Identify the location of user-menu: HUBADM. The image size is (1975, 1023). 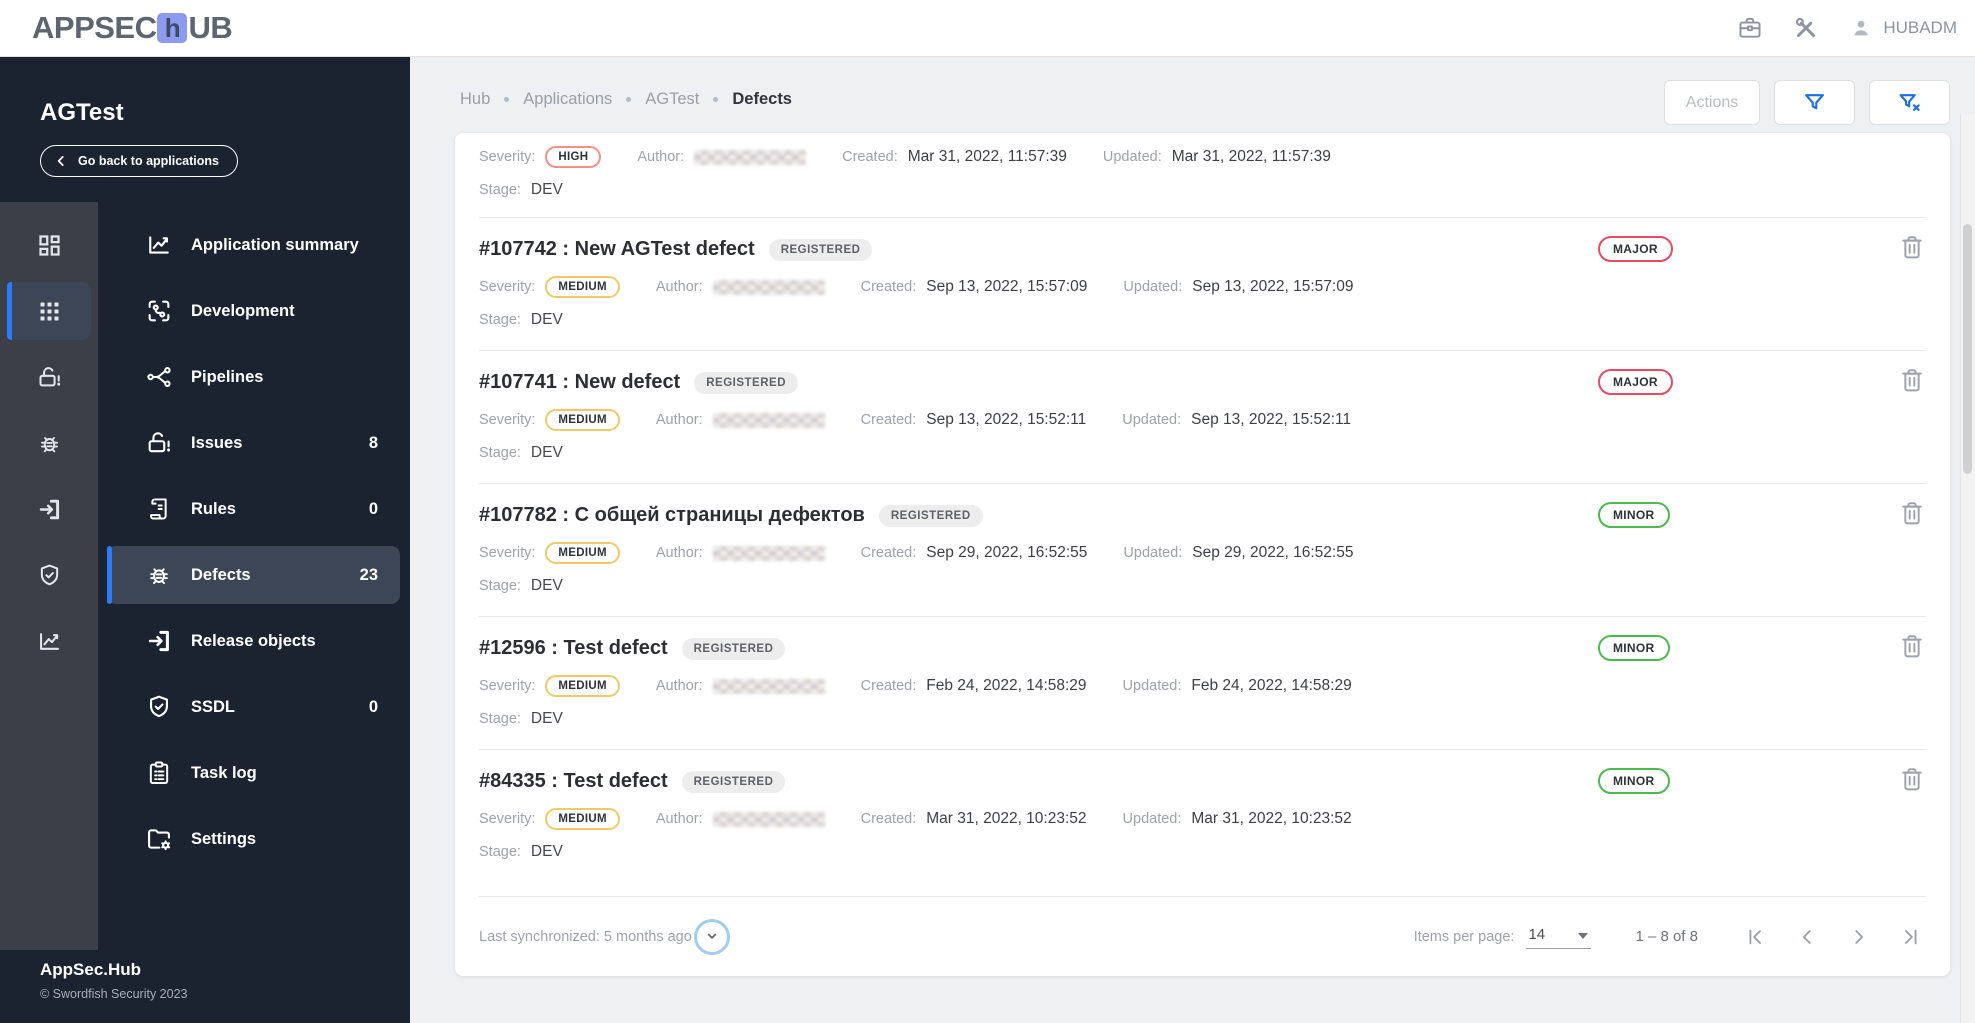
(1903, 28).